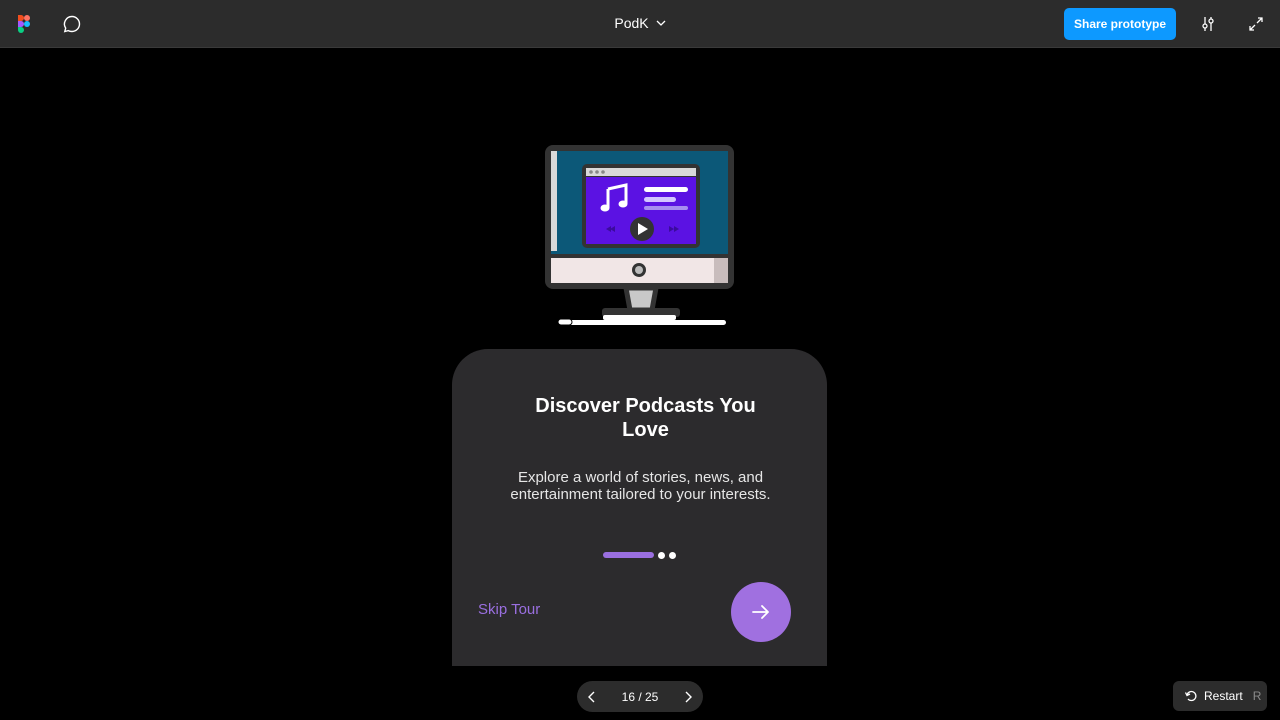  What do you see at coordinates (1208, 24) in the screenshot?
I see `settings-sliders-icon` at bounding box center [1208, 24].